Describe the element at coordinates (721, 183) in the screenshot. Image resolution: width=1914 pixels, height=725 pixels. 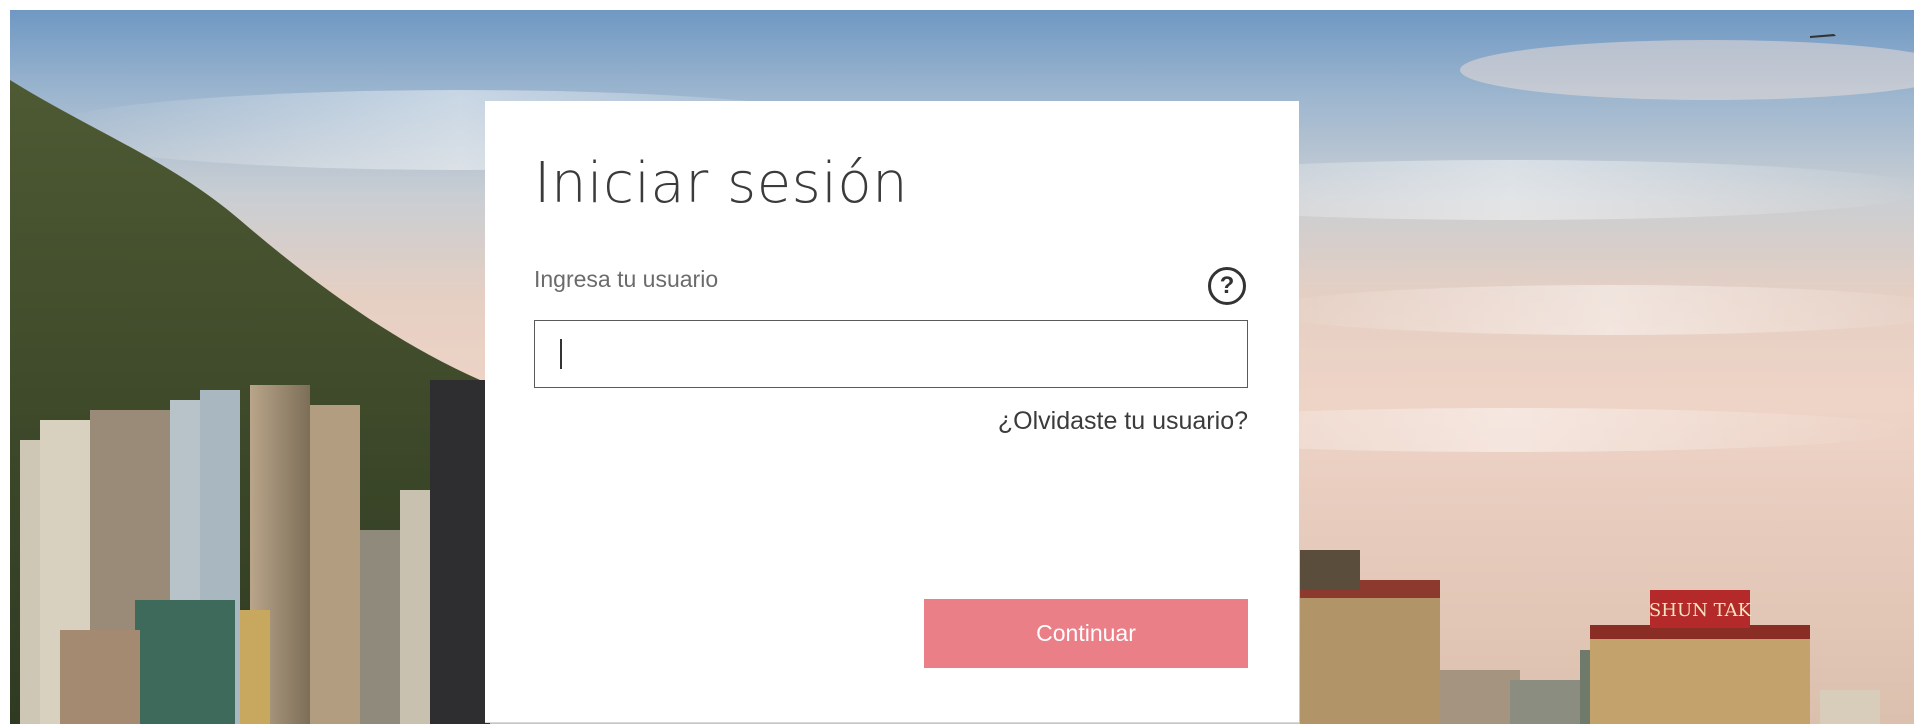
I see `page-title: Iniciar sesión` at that location.